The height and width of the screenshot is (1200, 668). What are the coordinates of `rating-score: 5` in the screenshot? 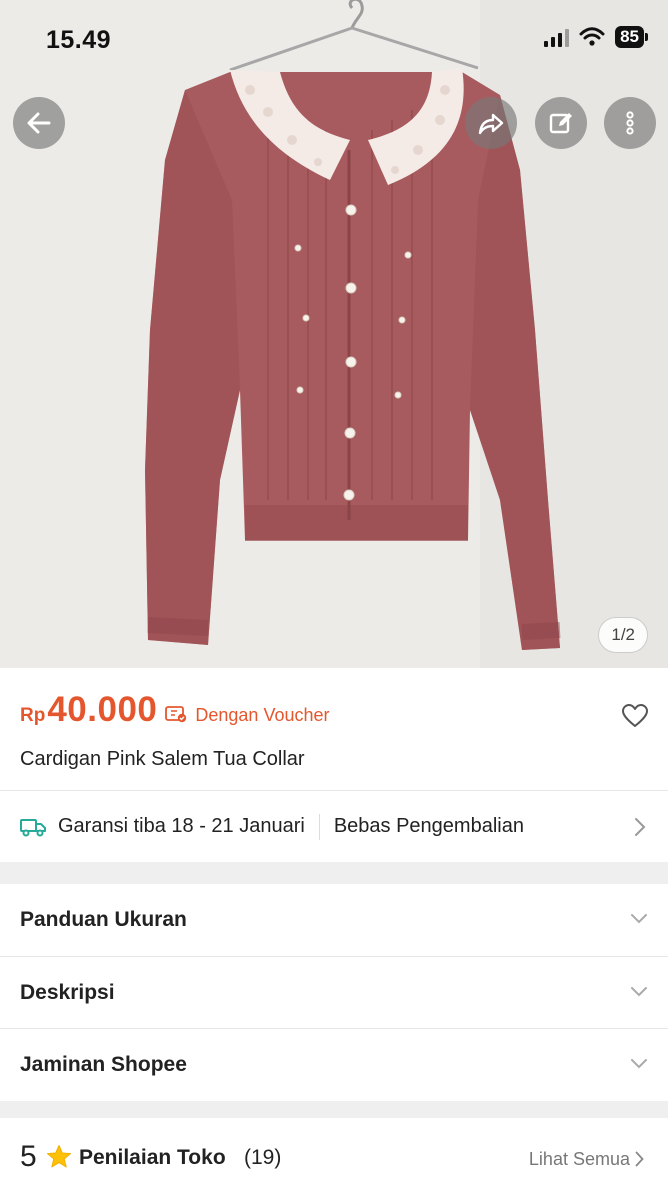 It's located at (28, 1156).